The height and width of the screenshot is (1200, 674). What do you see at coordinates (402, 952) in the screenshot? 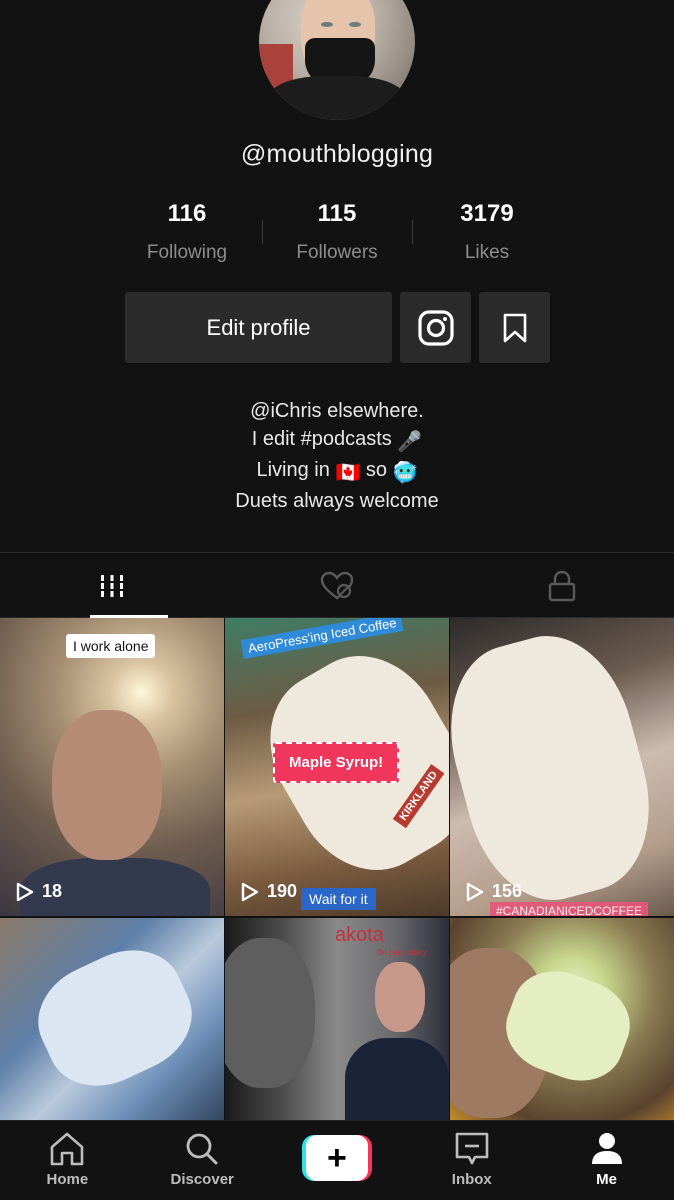
I see `video-sticker: Be Legendary` at bounding box center [402, 952].